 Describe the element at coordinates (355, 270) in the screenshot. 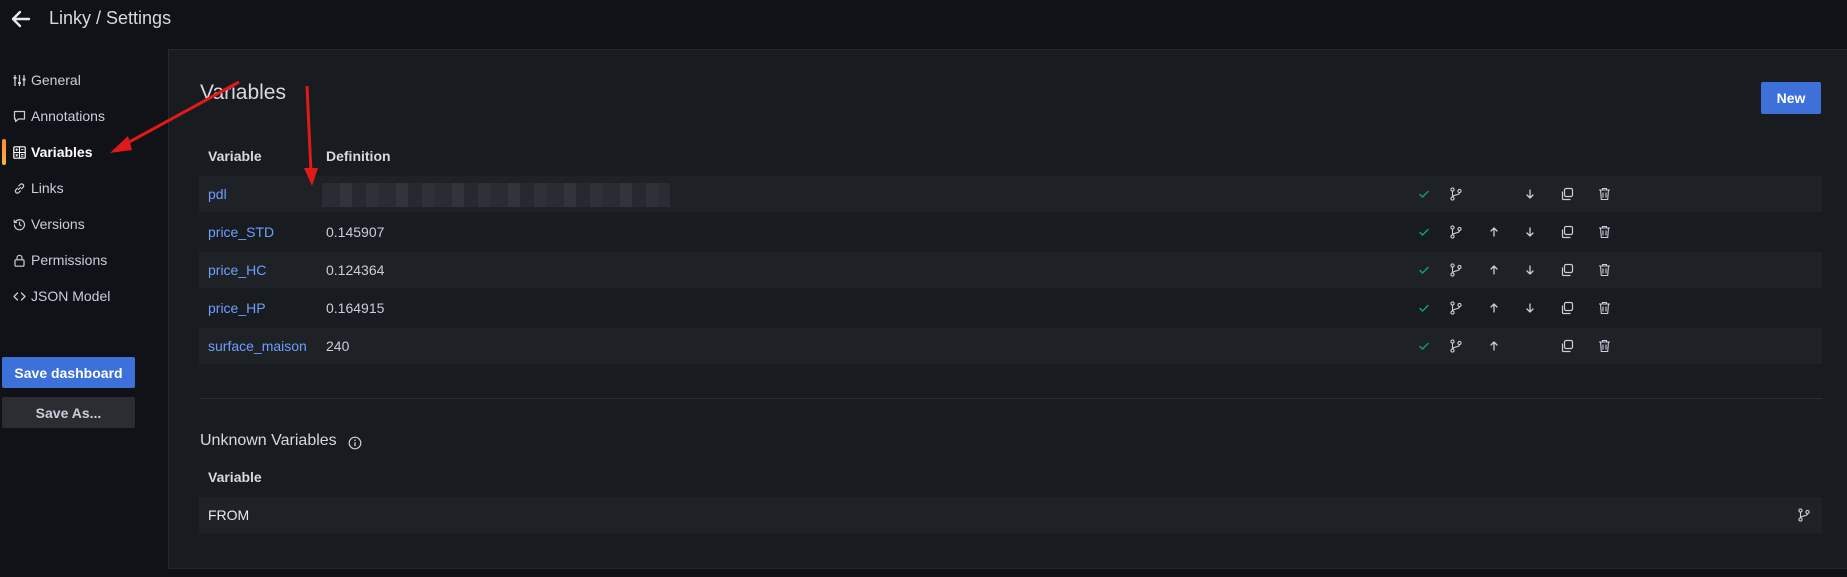

I see `variable-definition: 0.124364` at that location.